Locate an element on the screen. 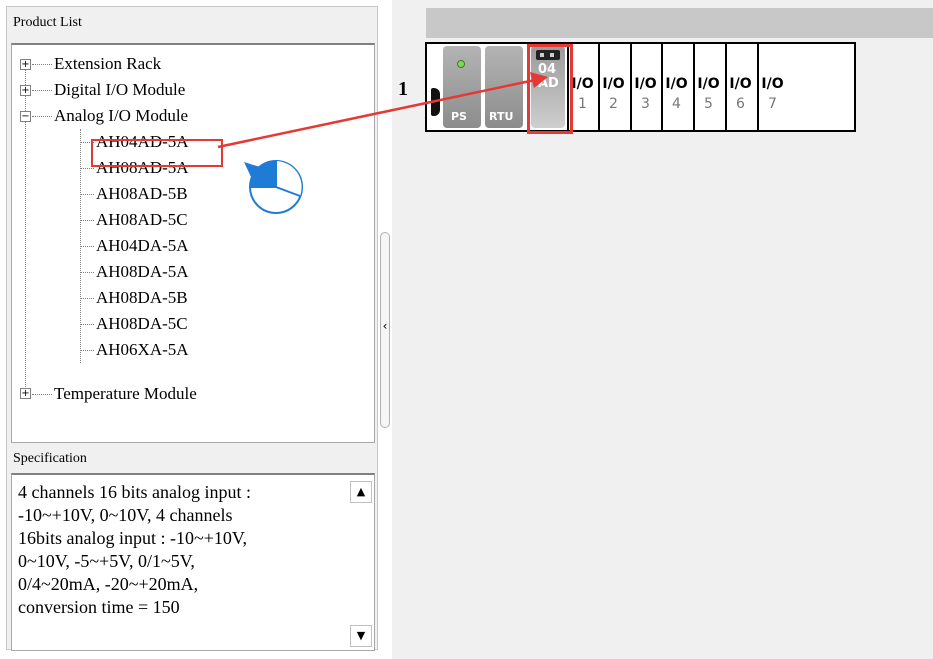 This screenshot has width=933, height=659. step-number-label: 1 is located at coordinates (403, 89).